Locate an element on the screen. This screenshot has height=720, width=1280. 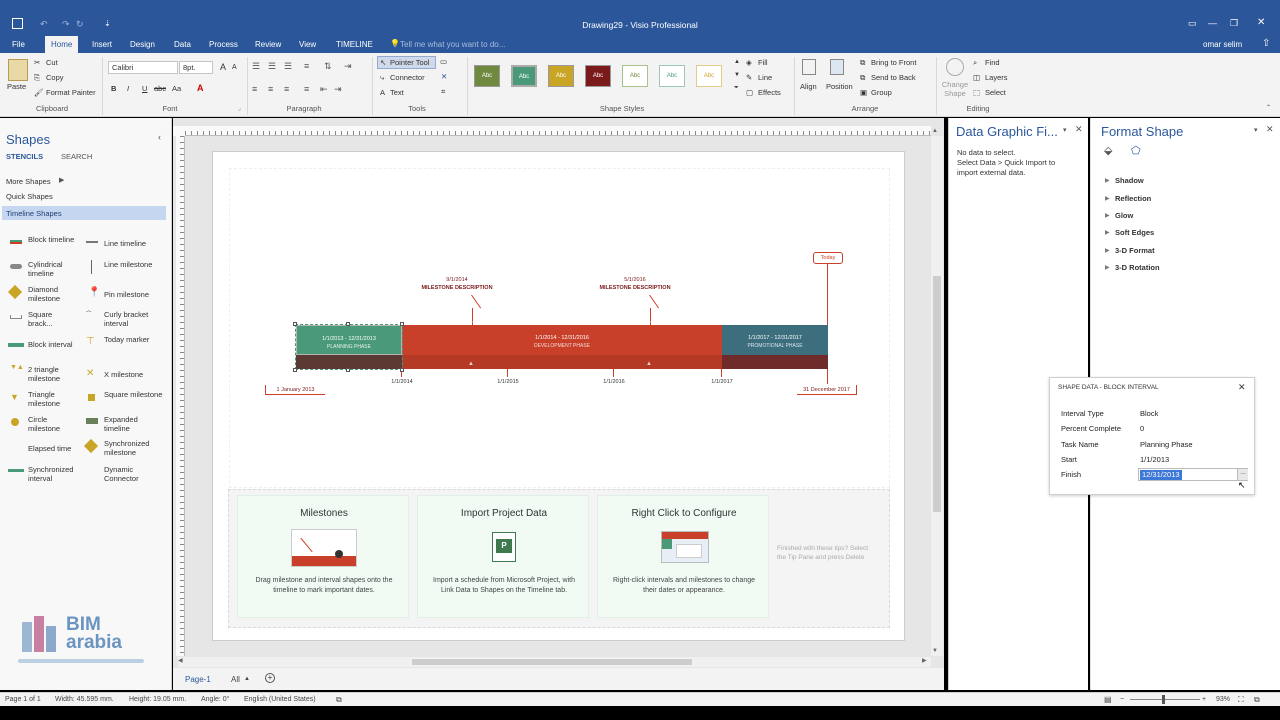
zoom-out-icon: − is located at coordinates (1122, 699).